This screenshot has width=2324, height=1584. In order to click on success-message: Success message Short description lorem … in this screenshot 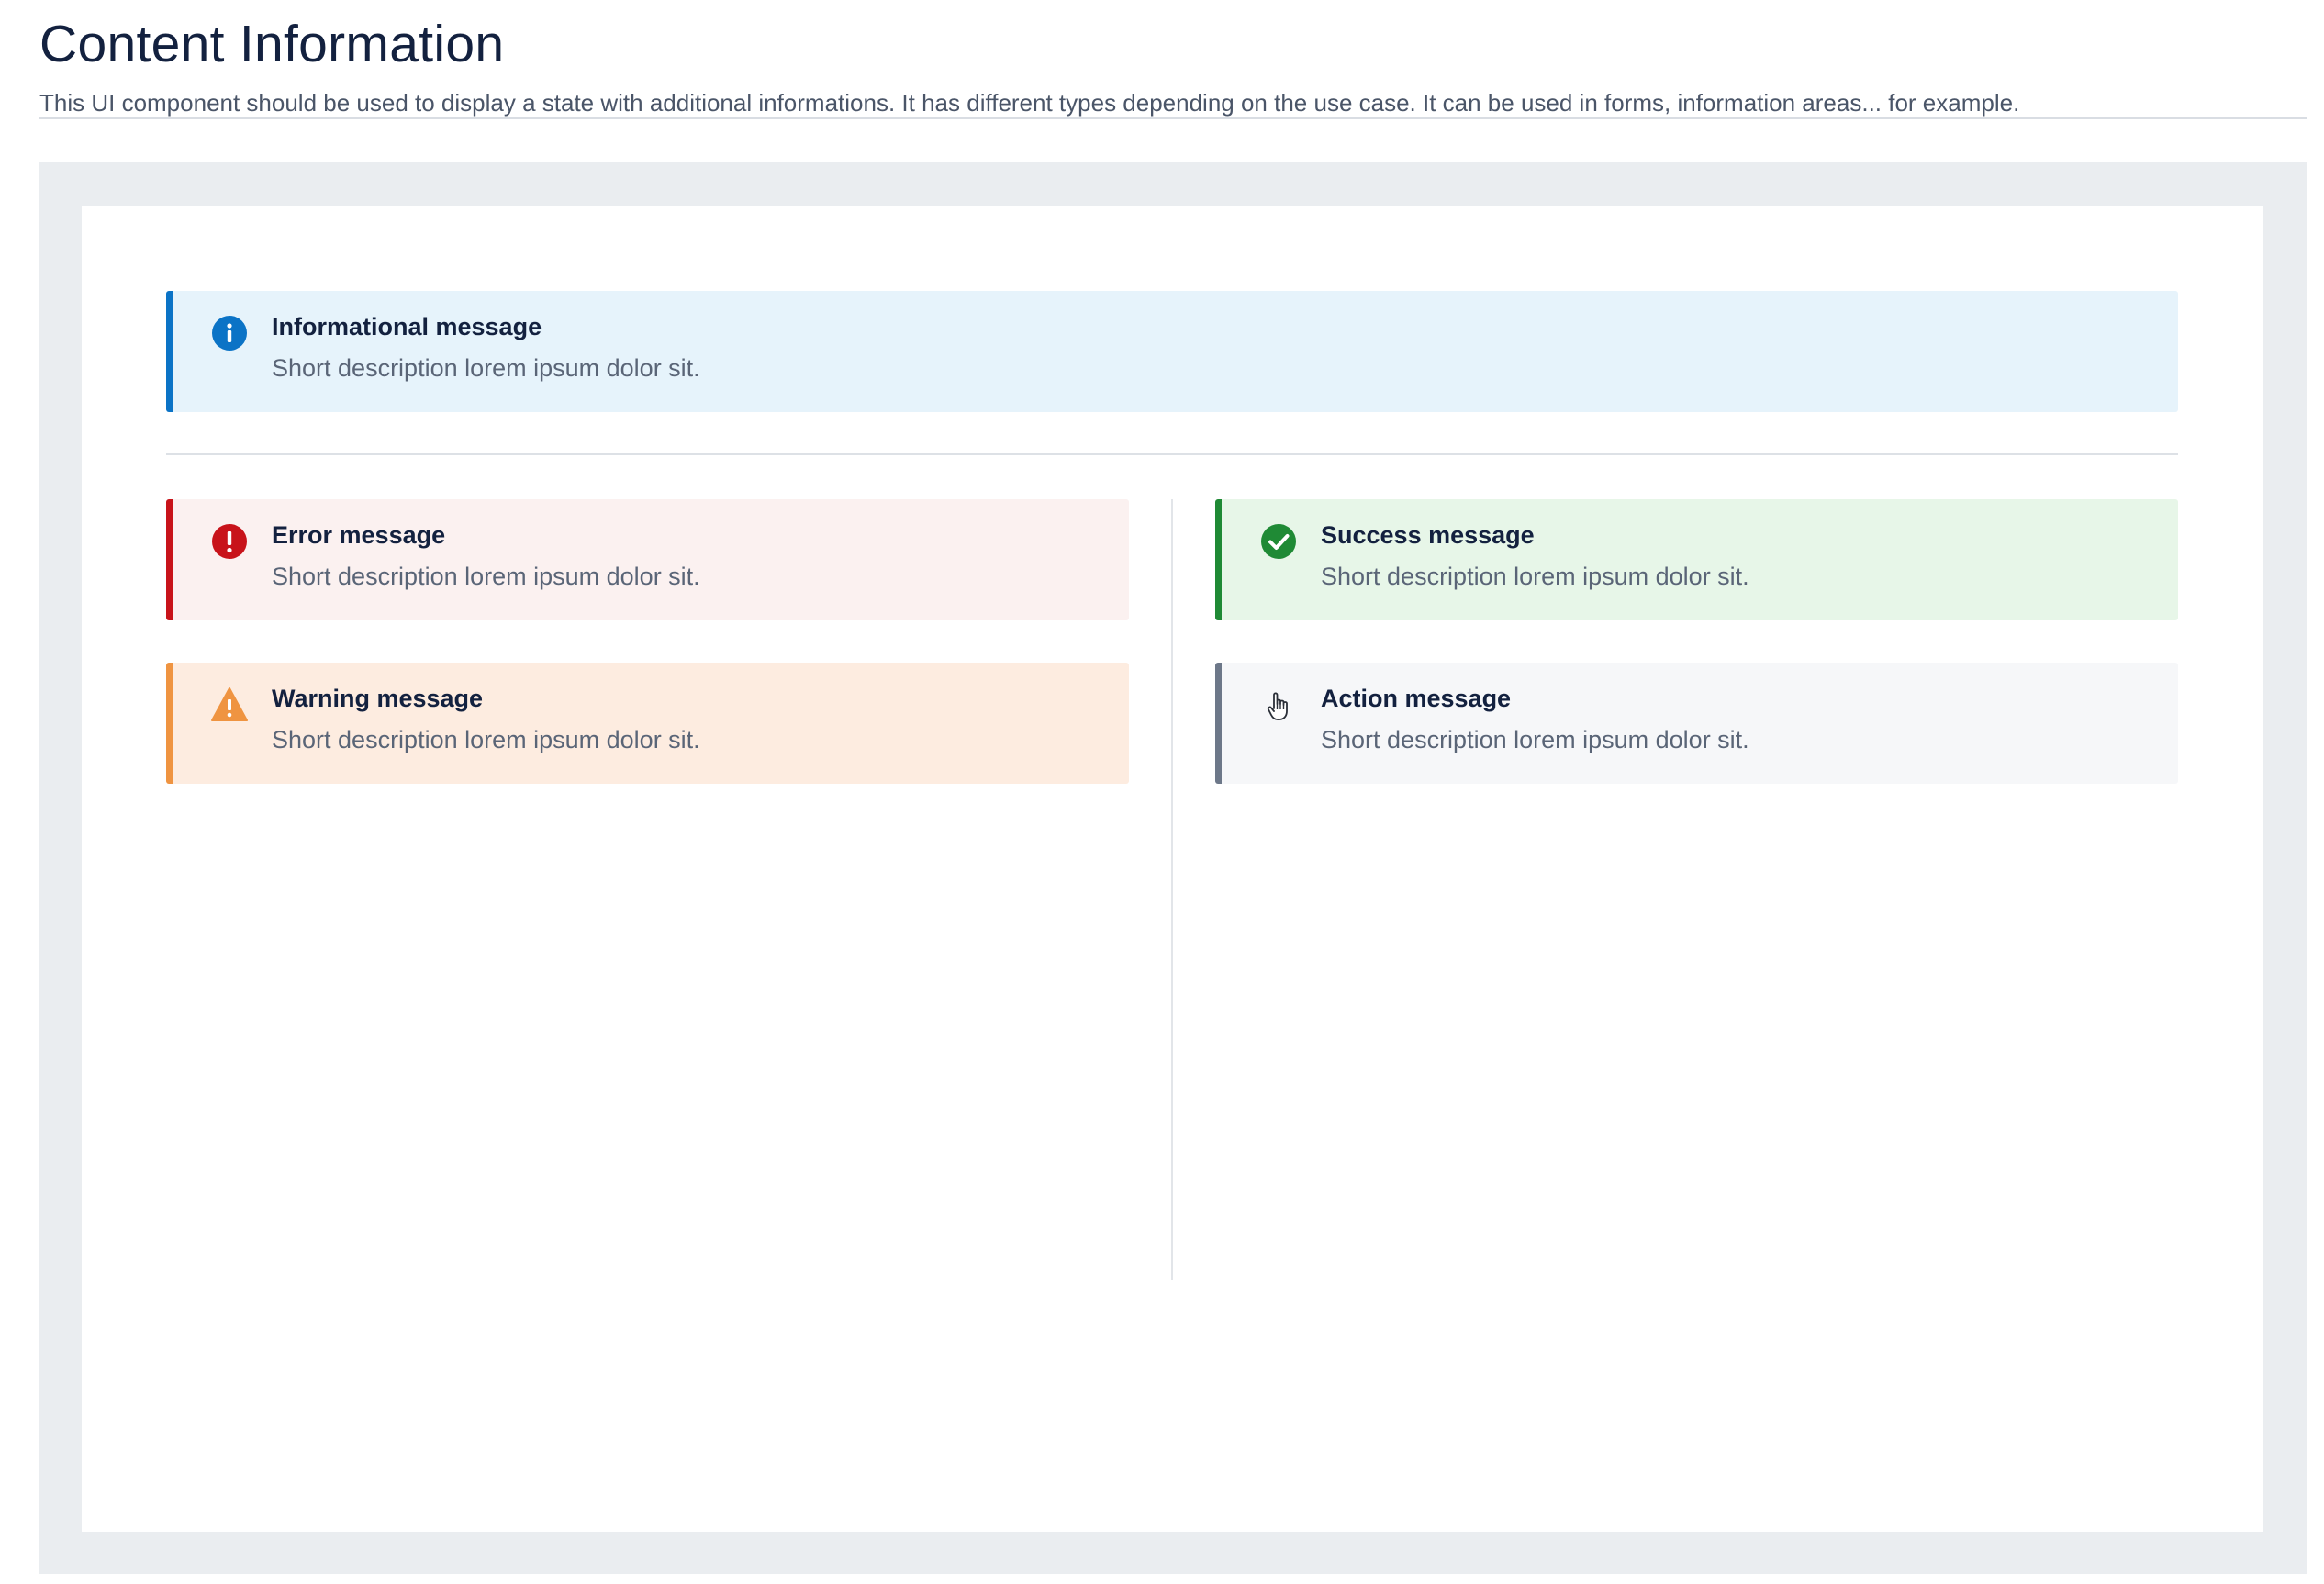, I will do `click(1696, 559)`.